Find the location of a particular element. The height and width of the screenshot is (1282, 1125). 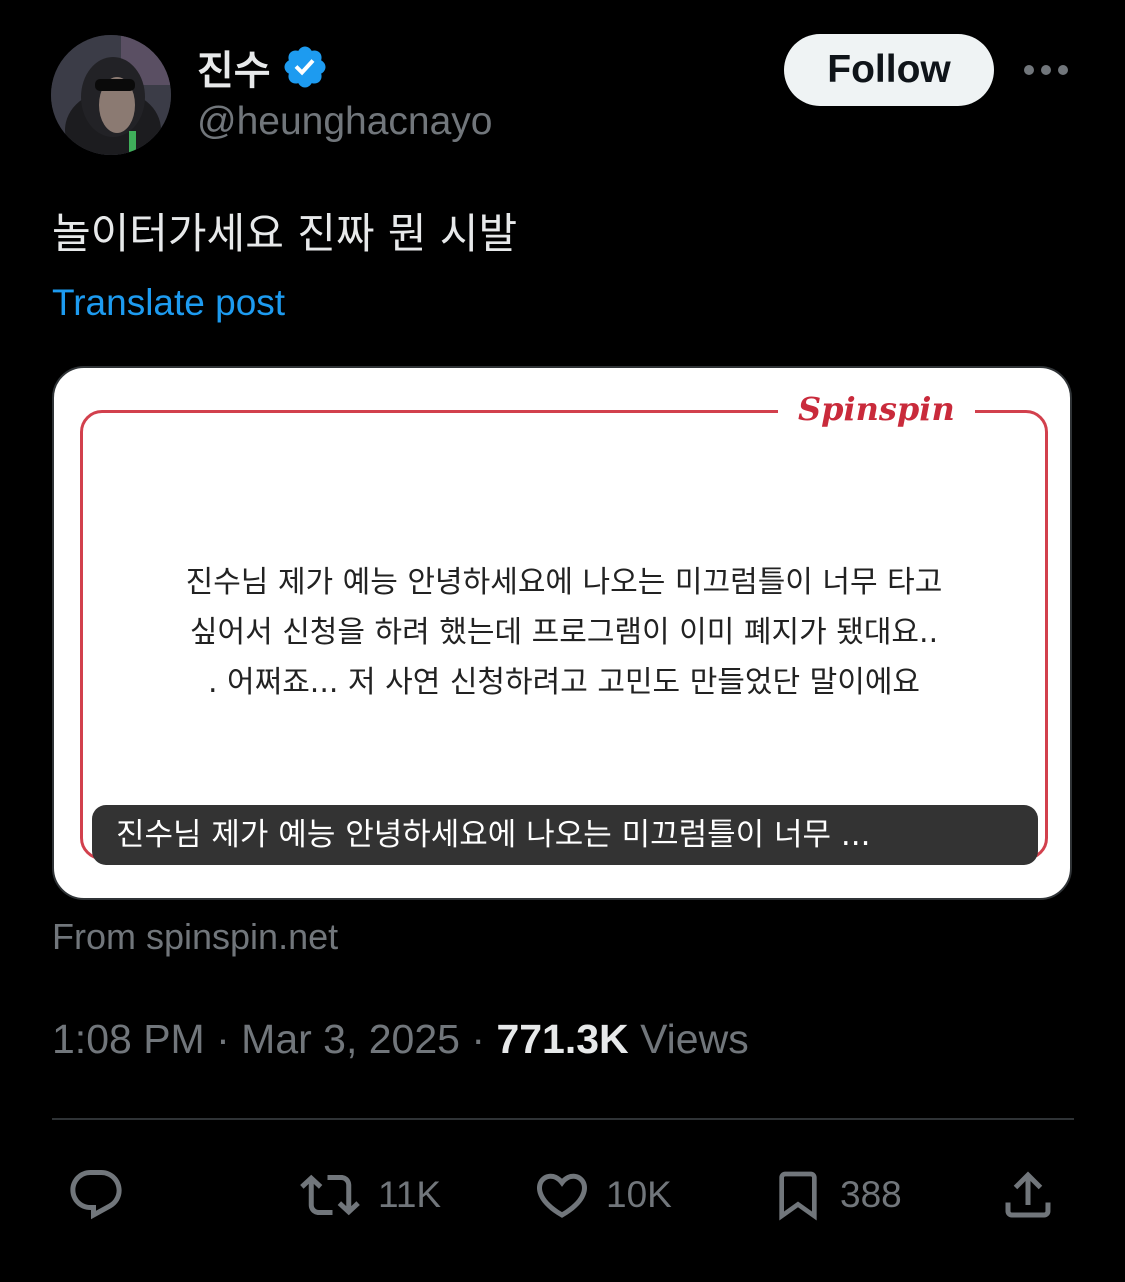

tweet-meta: 1:08 PM · Mar 3, 2025 · 771.3K Views is located at coordinates (400, 1039).